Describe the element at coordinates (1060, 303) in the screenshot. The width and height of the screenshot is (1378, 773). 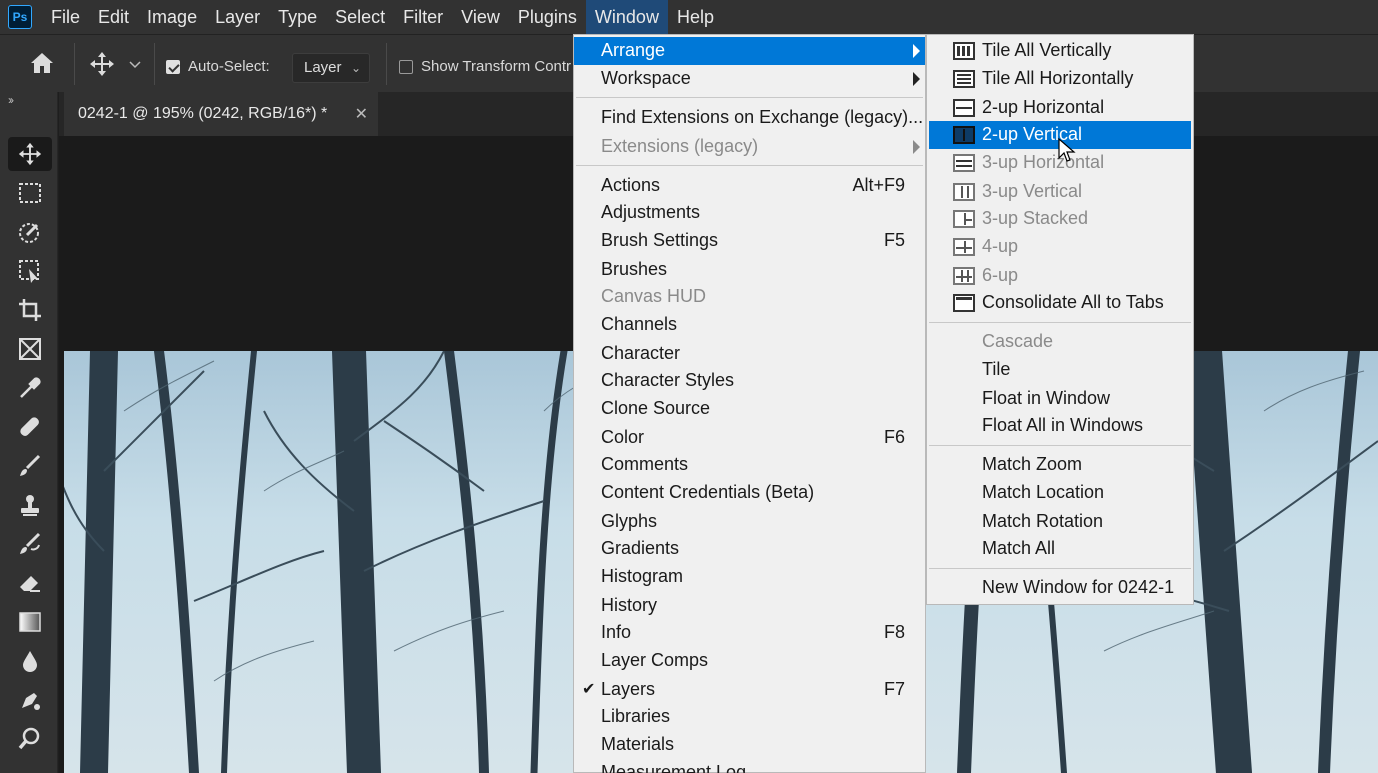
I see `arrange-consolidate-all-to-tabs: Consolidate All to Tabs` at that location.